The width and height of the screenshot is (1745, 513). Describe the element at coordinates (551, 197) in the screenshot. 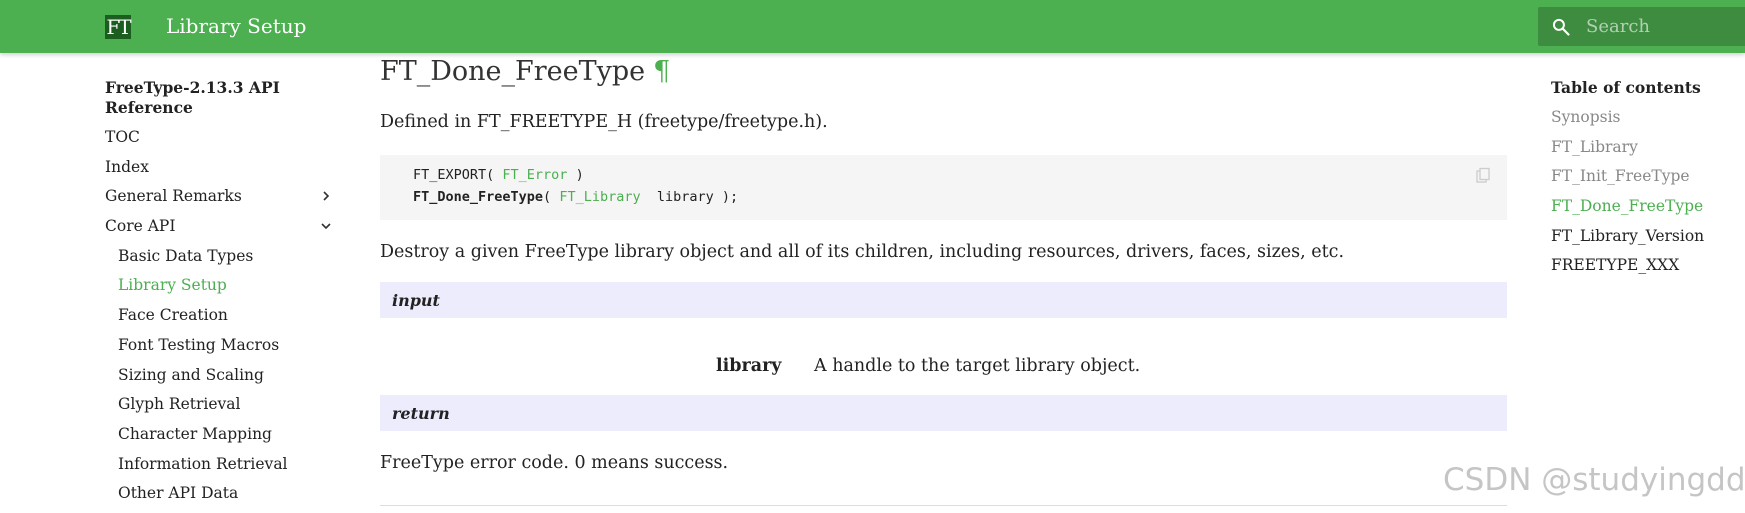

I see `code-text: (` at that location.